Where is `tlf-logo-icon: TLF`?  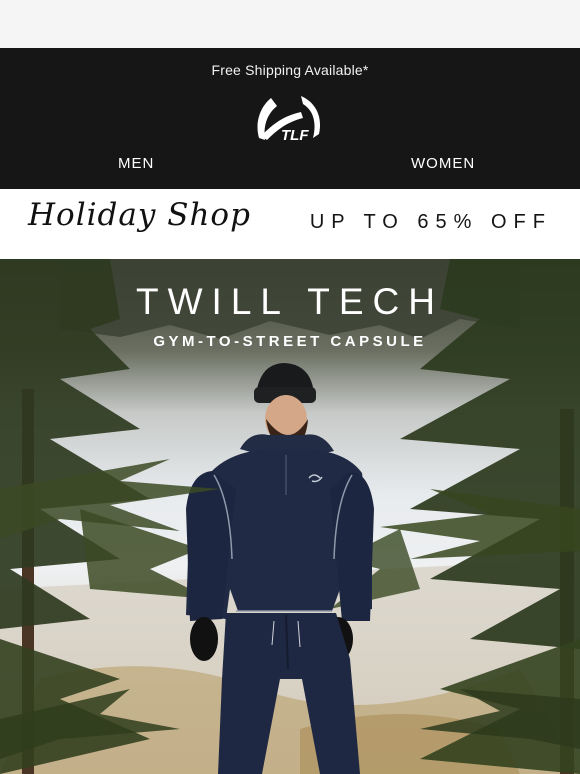 tlf-logo-icon: TLF is located at coordinates (290, 120).